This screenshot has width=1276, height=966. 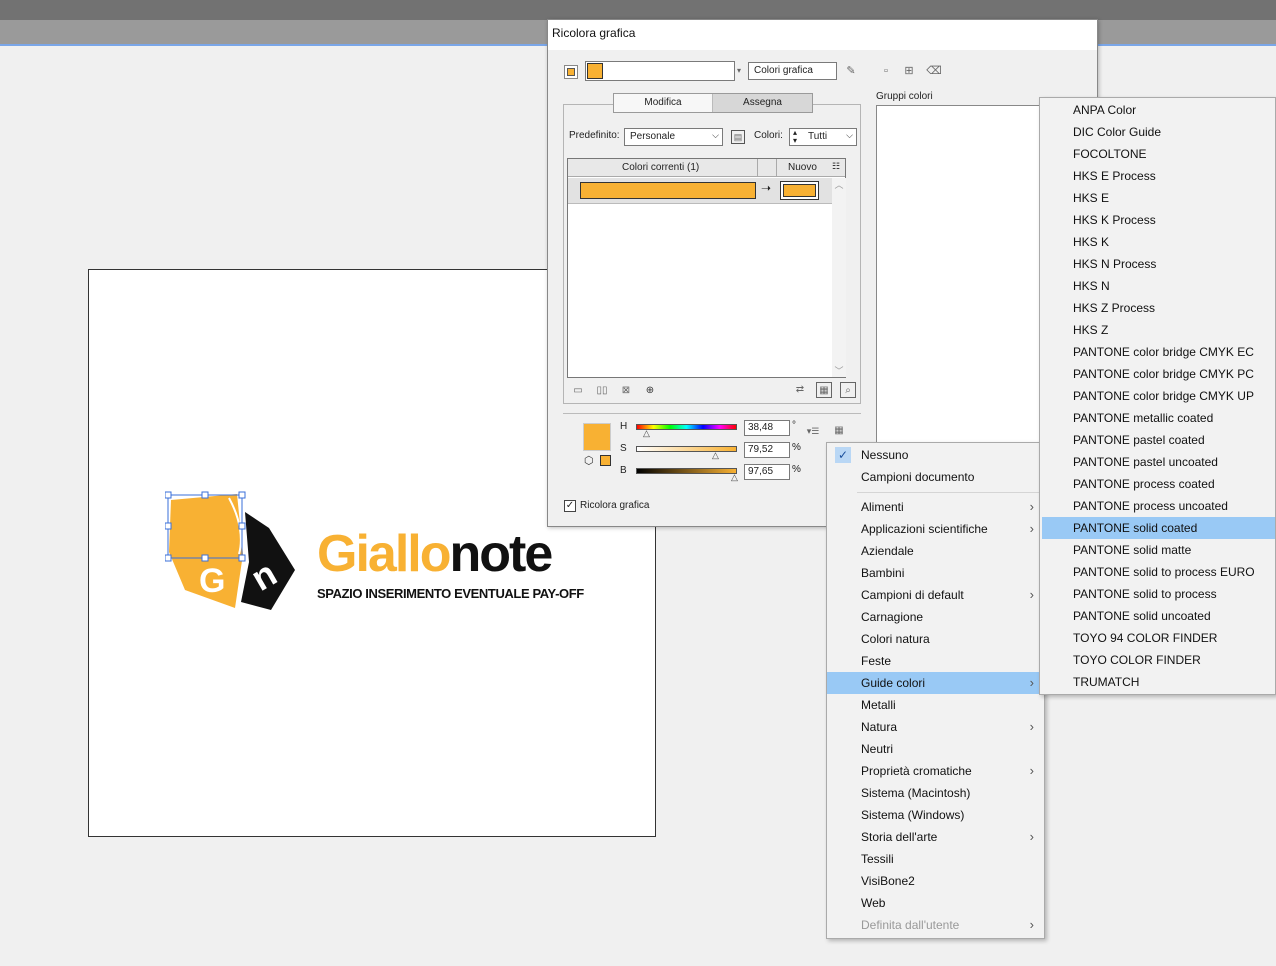 I want to click on b-value-field: 97,65, so click(x=767, y=472).